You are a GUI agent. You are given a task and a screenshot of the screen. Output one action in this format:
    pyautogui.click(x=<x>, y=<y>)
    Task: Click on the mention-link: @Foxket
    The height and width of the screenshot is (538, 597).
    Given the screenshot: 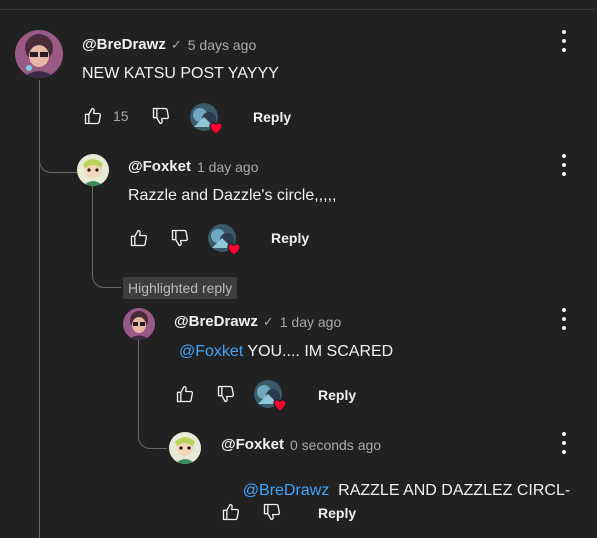 What is the action you would take?
    pyautogui.click(x=211, y=351)
    